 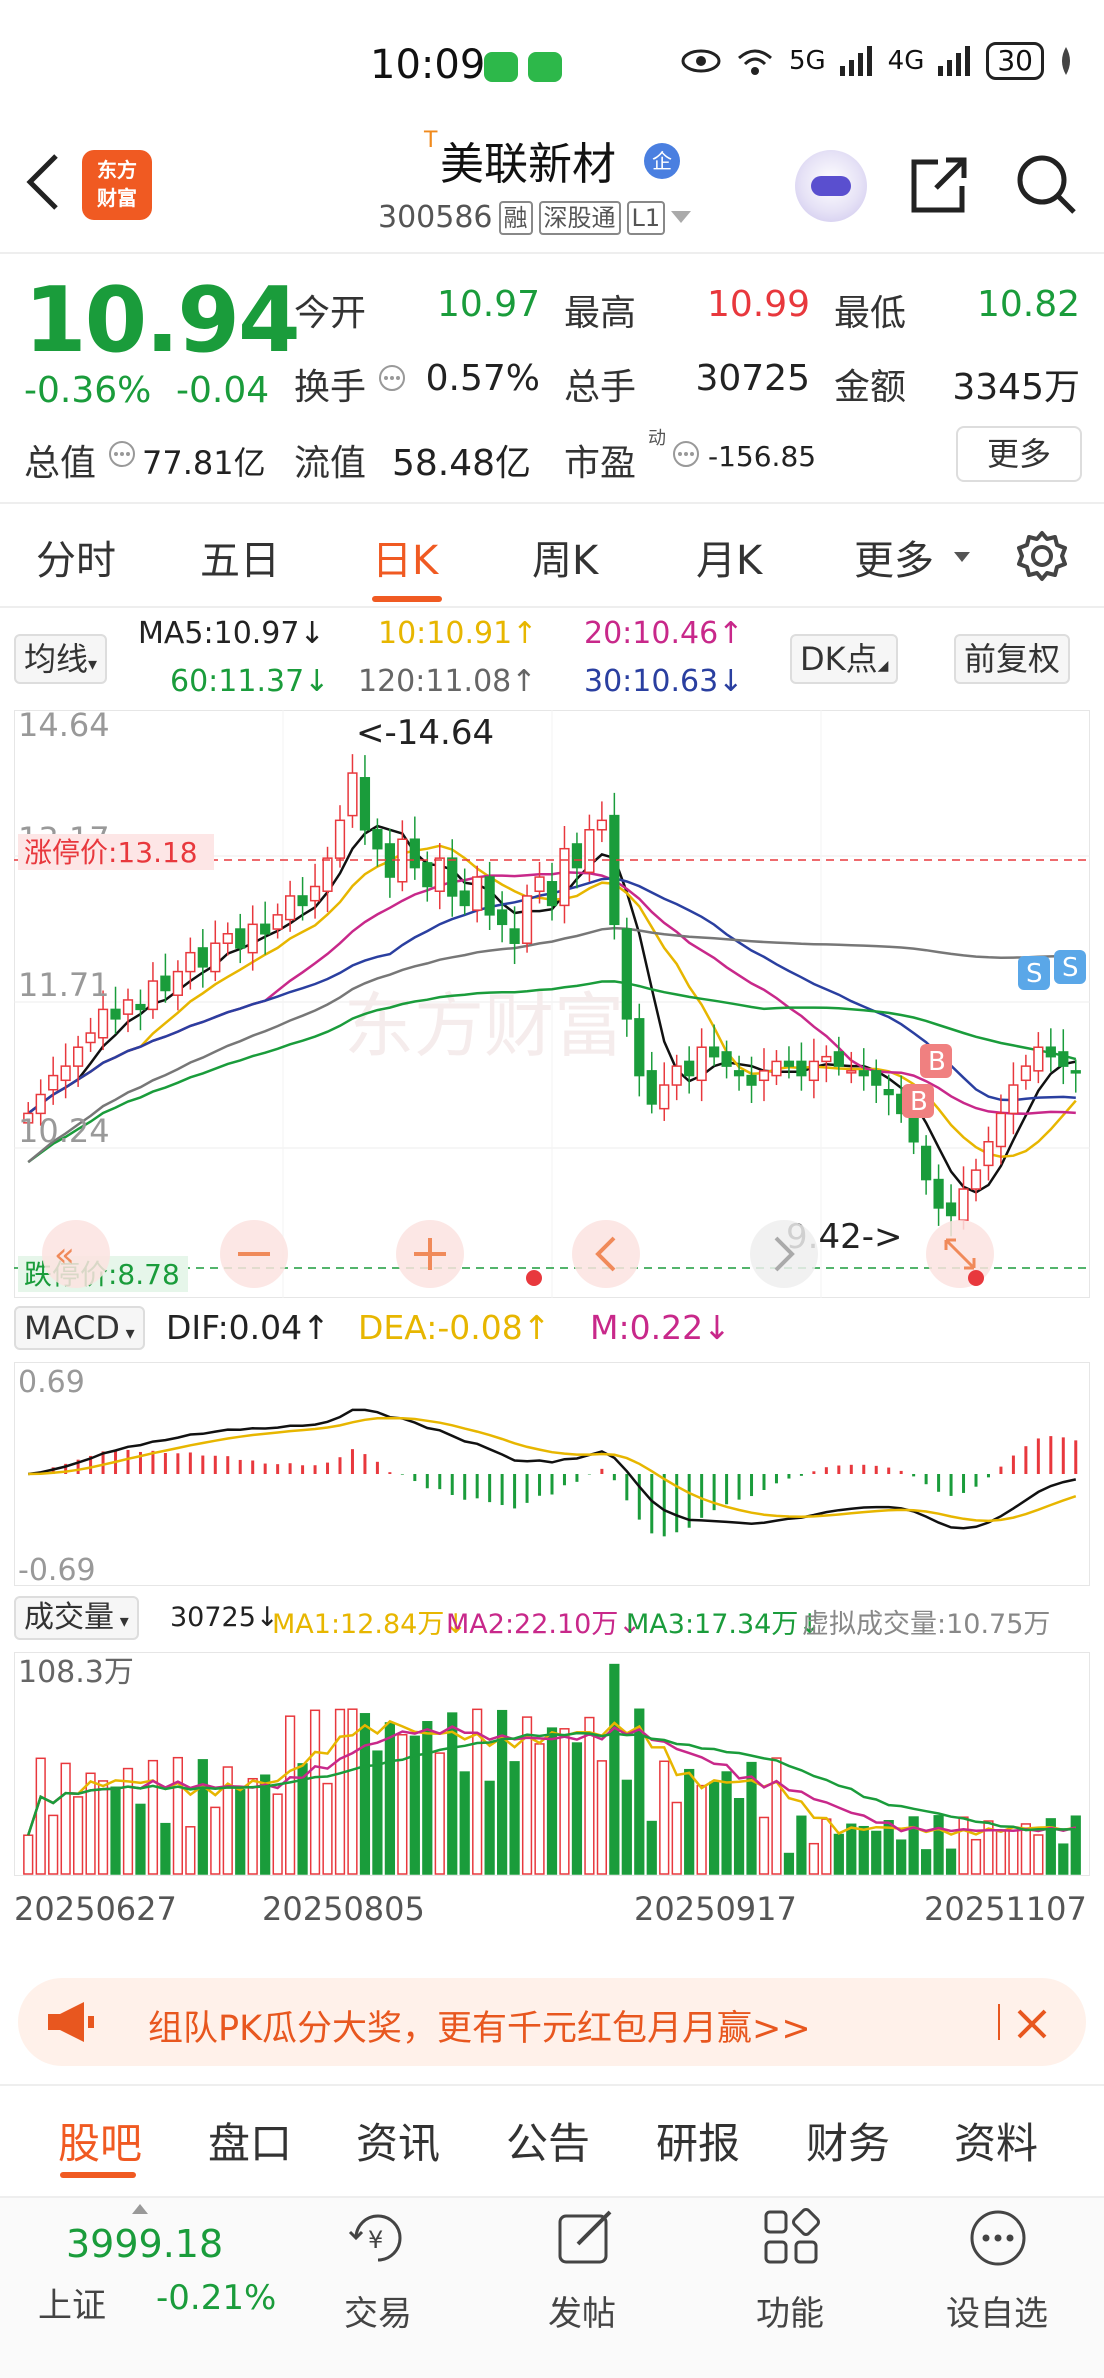 What do you see at coordinates (831, 186) in the screenshot?
I see `ai-assistant-icon` at bounding box center [831, 186].